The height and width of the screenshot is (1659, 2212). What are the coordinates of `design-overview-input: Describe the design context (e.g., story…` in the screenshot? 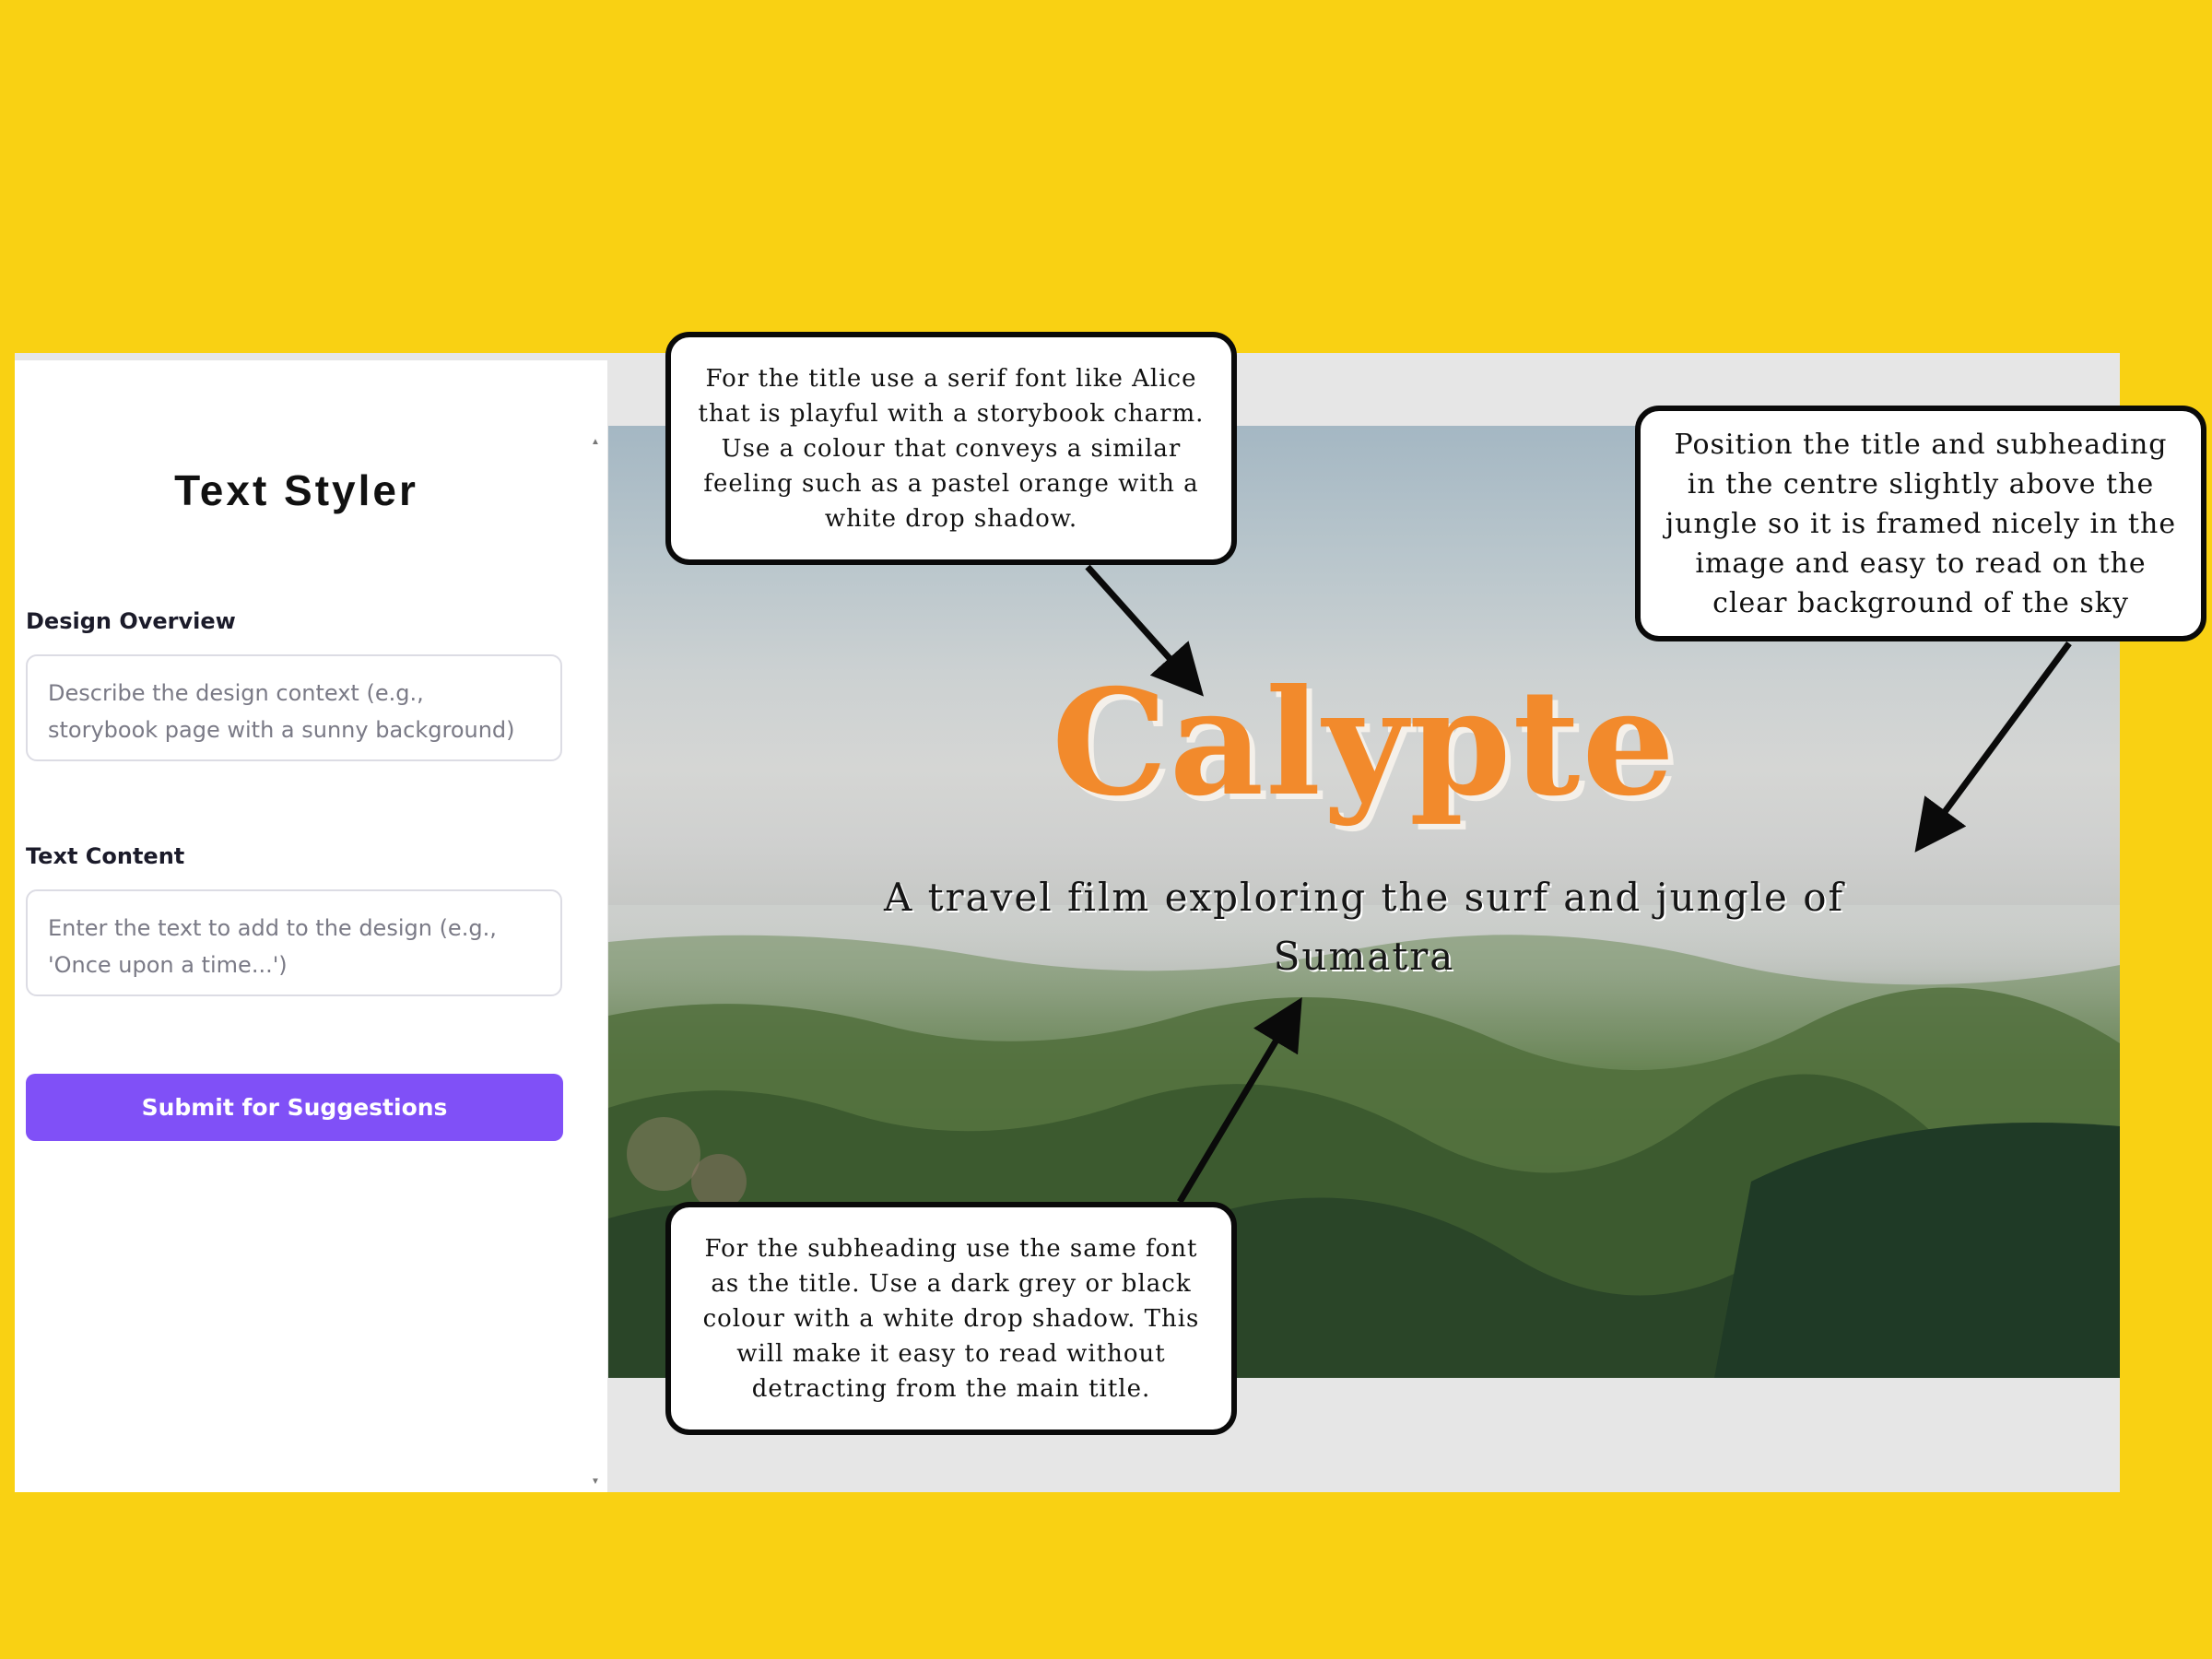 It's located at (294, 707).